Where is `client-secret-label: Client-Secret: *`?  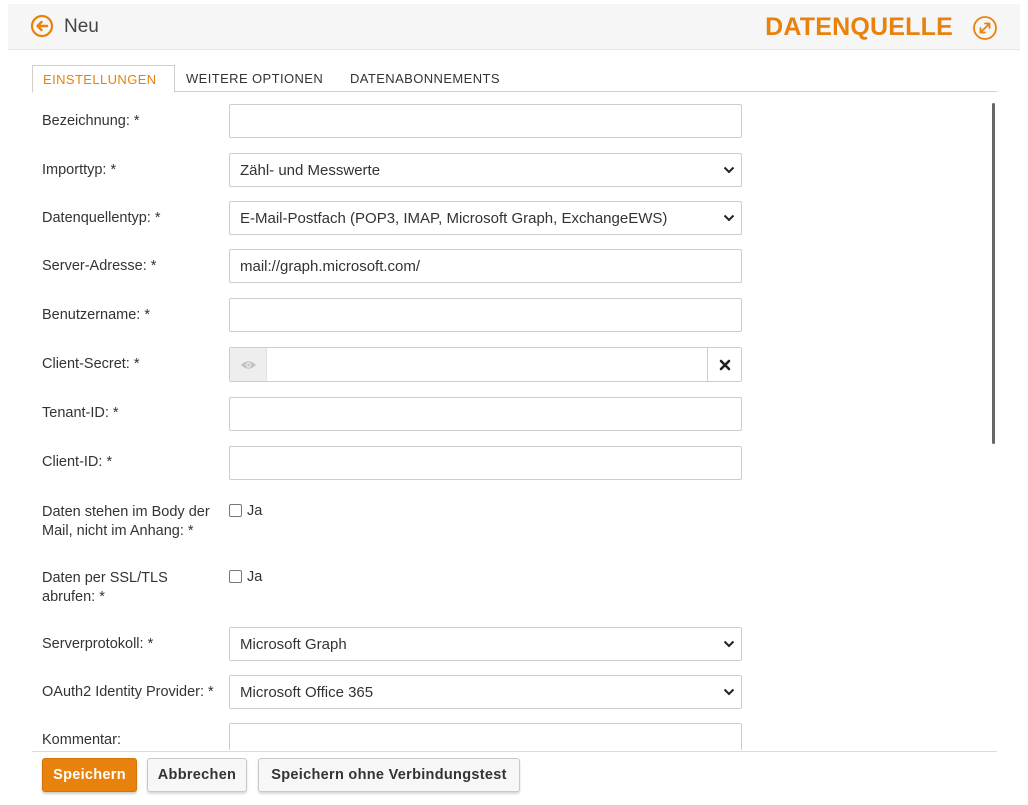
client-secret-label: Client-Secret: * is located at coordinates (91, 364).